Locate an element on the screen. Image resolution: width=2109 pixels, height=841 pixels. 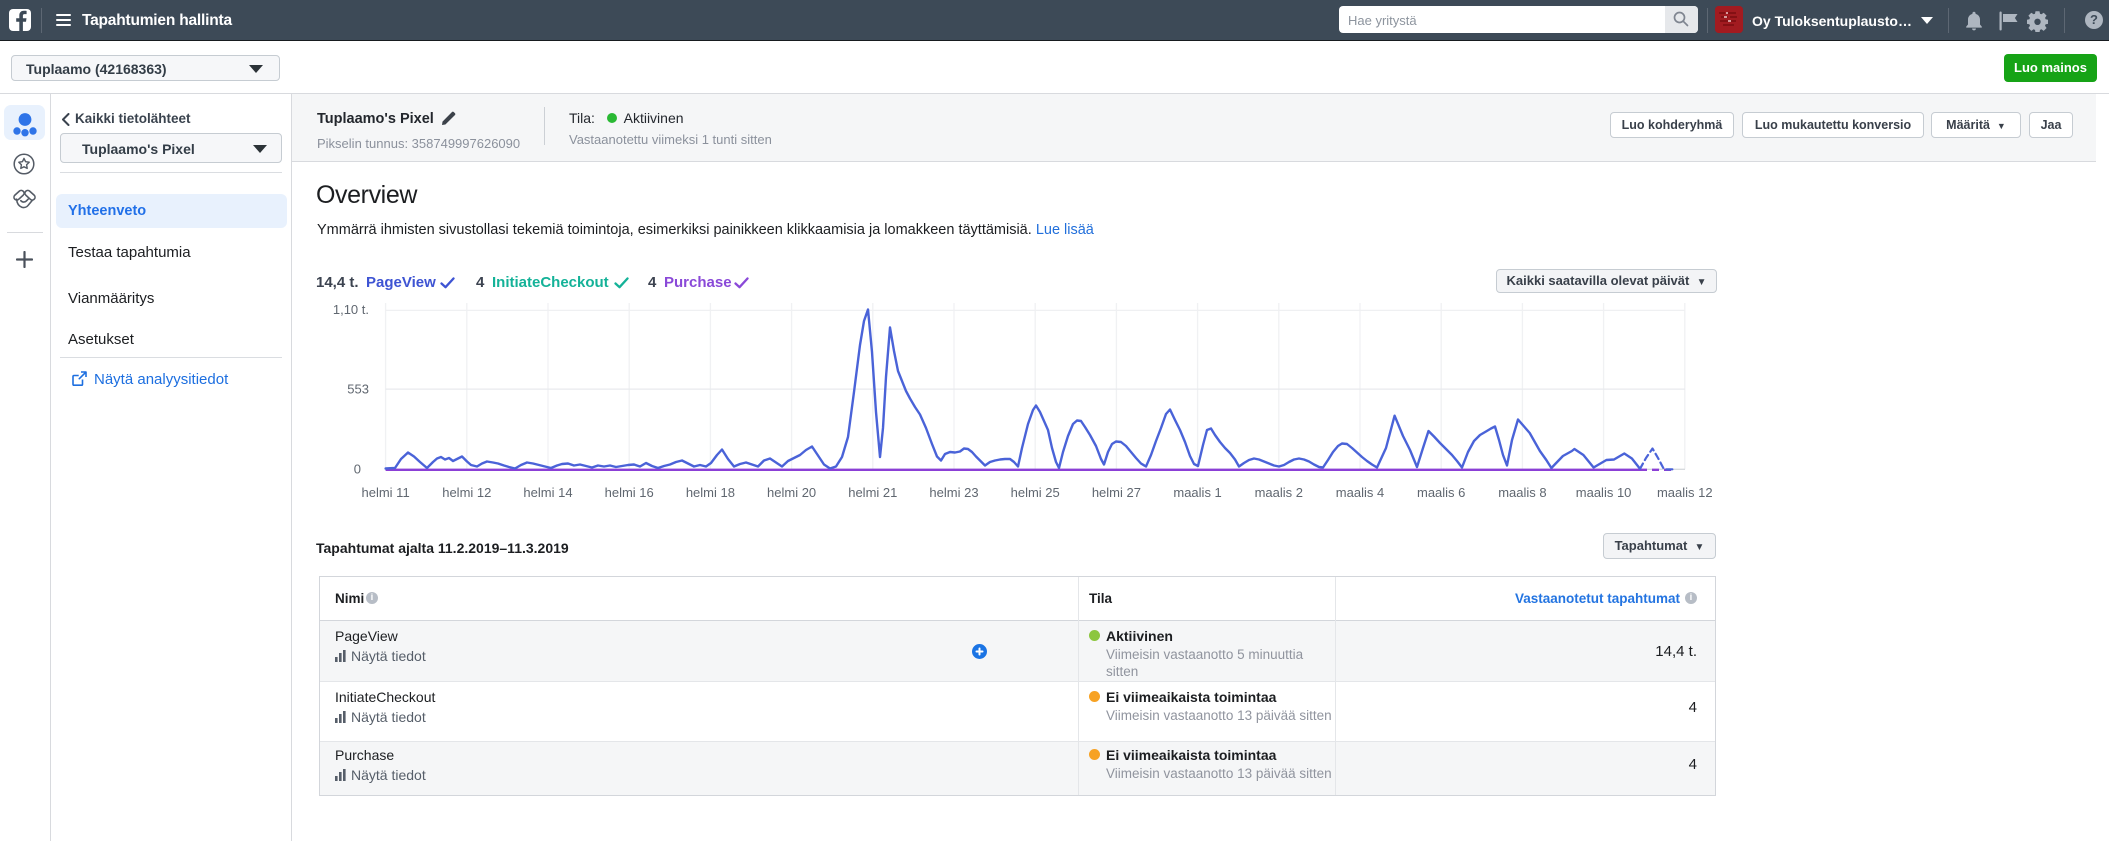
svg-text: 0 is located at coordinates (357, 469).